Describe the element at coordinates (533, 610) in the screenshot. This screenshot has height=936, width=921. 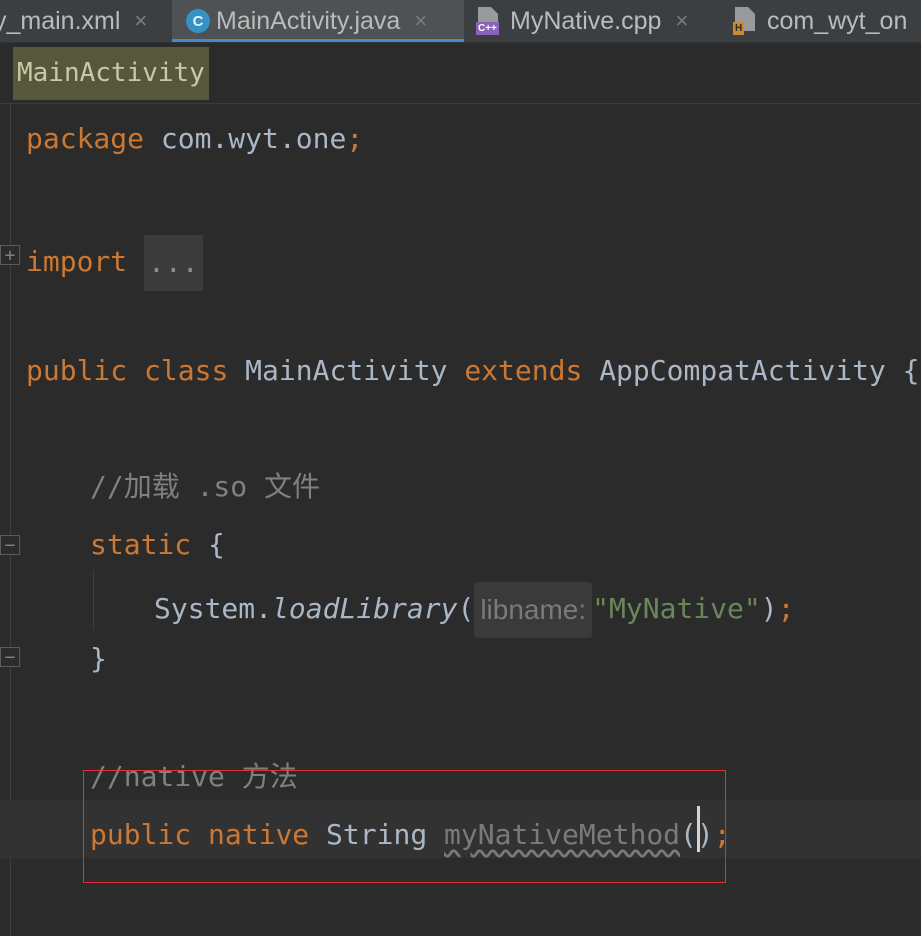
I see `parameter-hint: libname:` at that location.